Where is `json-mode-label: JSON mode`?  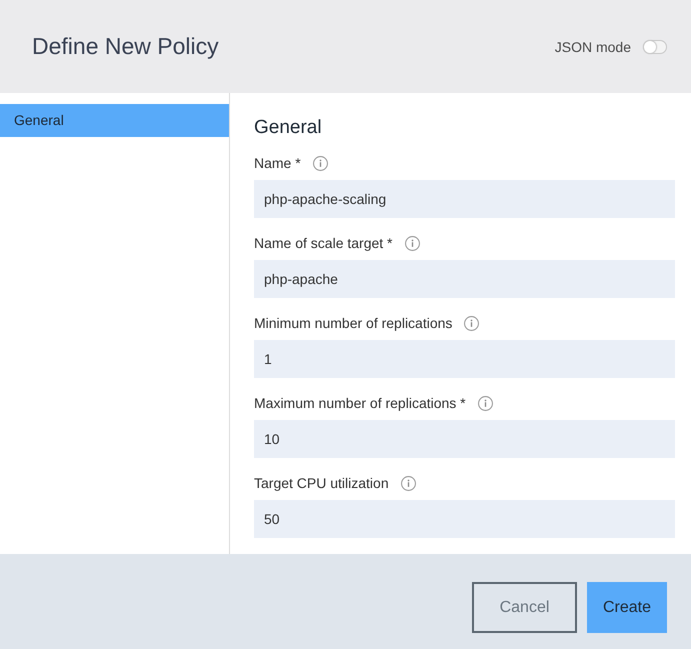
json-mode-label: JSON mode is located at coordinates (592, 46).